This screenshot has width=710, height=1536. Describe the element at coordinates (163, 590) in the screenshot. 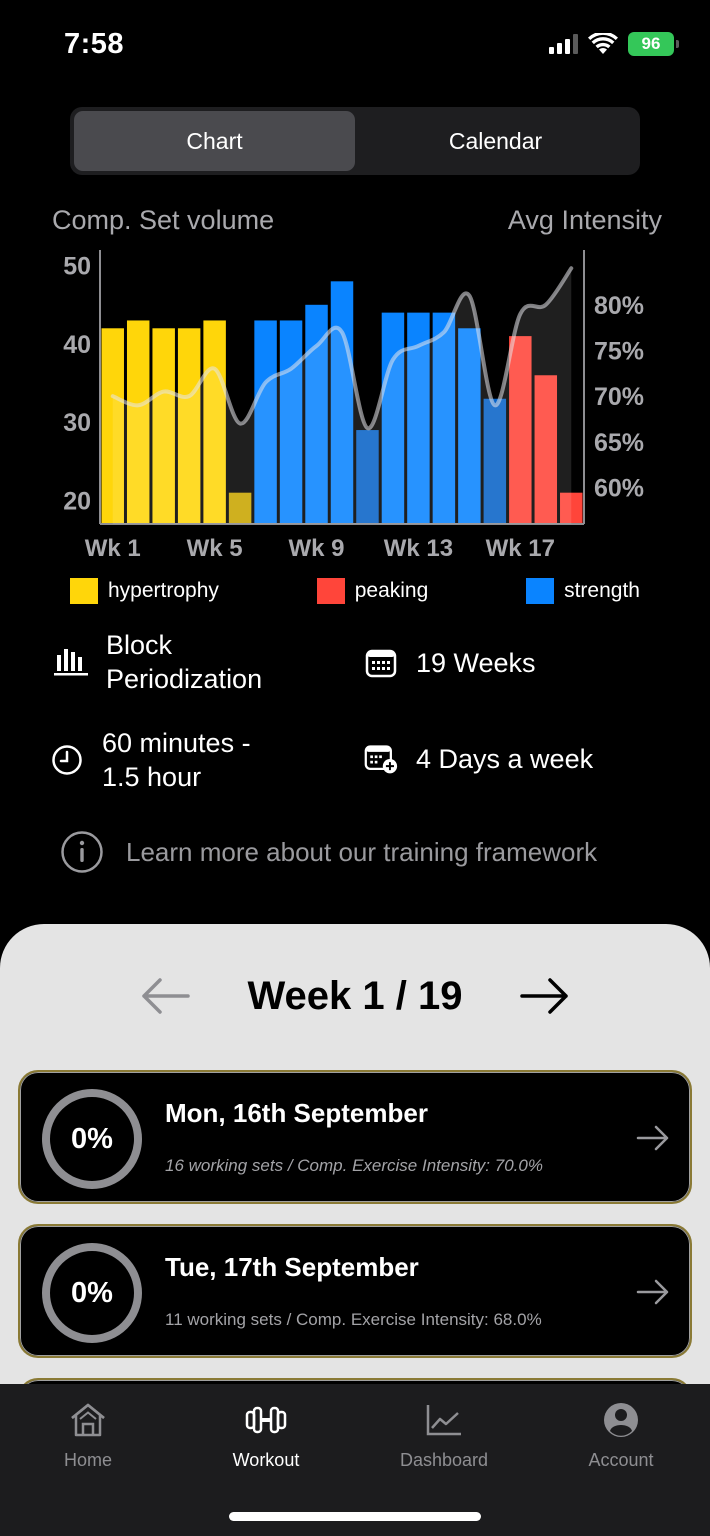

I see `legend-label-hypertrophy: hypertrophy` at that location.